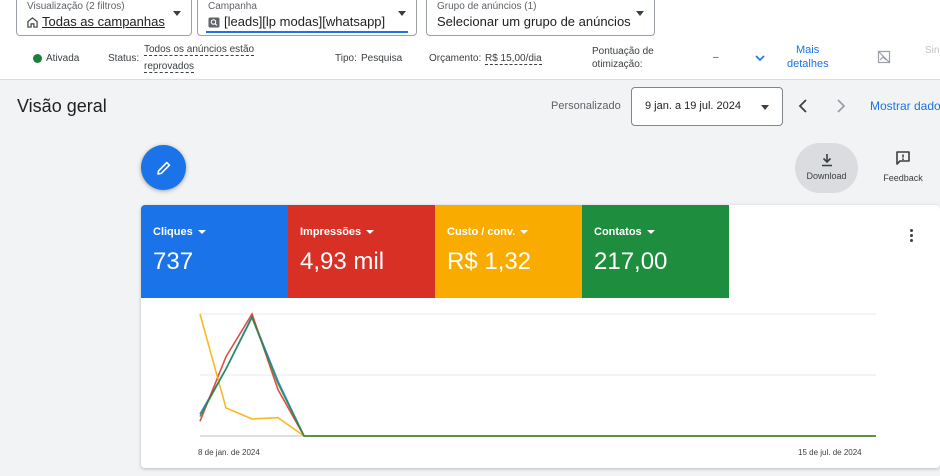 The width and height of the screenshot is (940, 476). I want to click on download-icon, so click(826, 160).